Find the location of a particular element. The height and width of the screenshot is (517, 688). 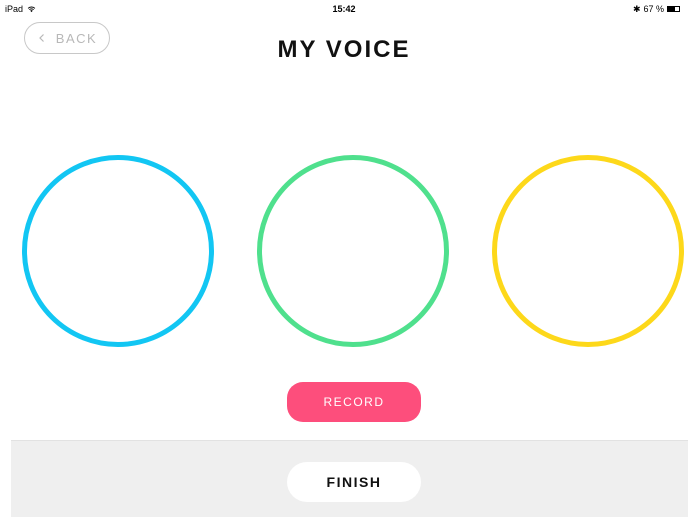

record-label: RECORD is located at coordinates (354, 402).